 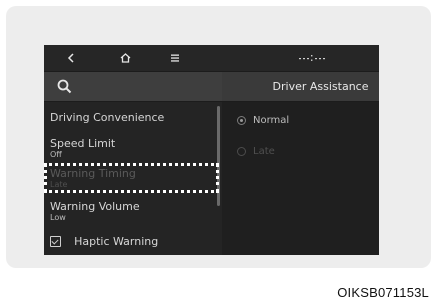 I want to click on sidebar-item-haptic-warning: Haptic Warning, so click(x=132, y=240).